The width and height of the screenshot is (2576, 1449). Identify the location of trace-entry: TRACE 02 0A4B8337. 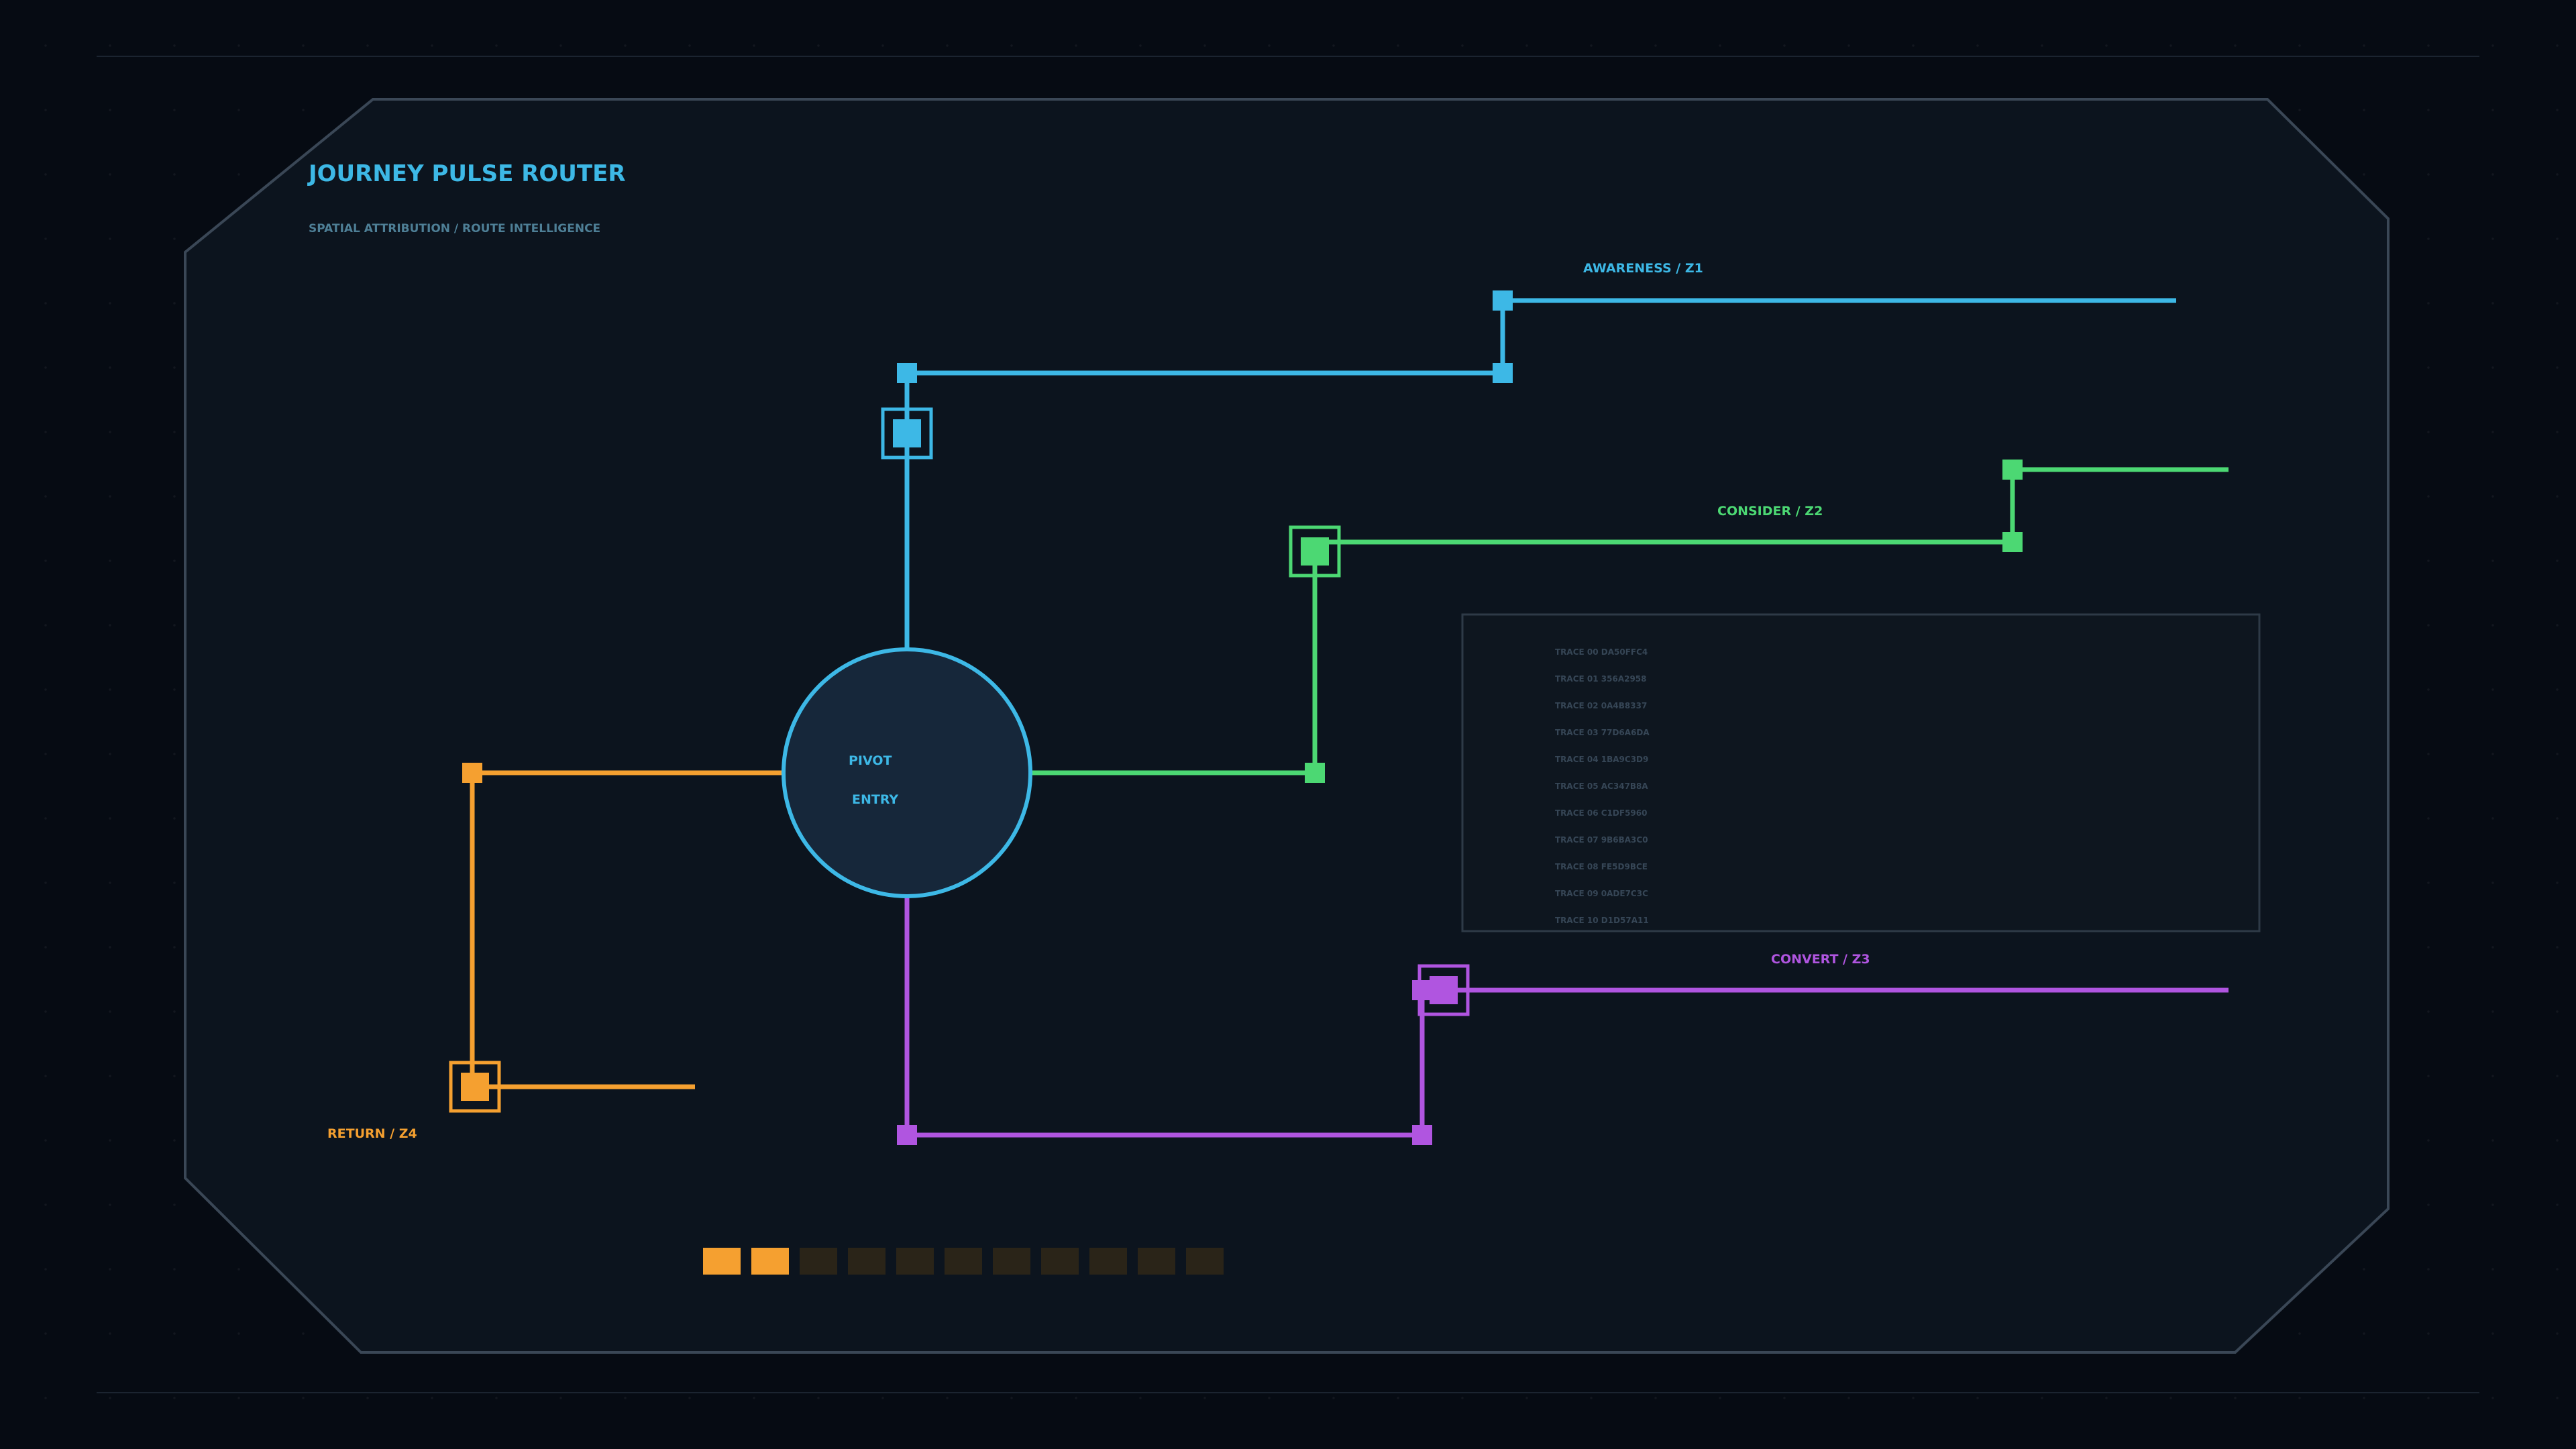
(1601, 705).